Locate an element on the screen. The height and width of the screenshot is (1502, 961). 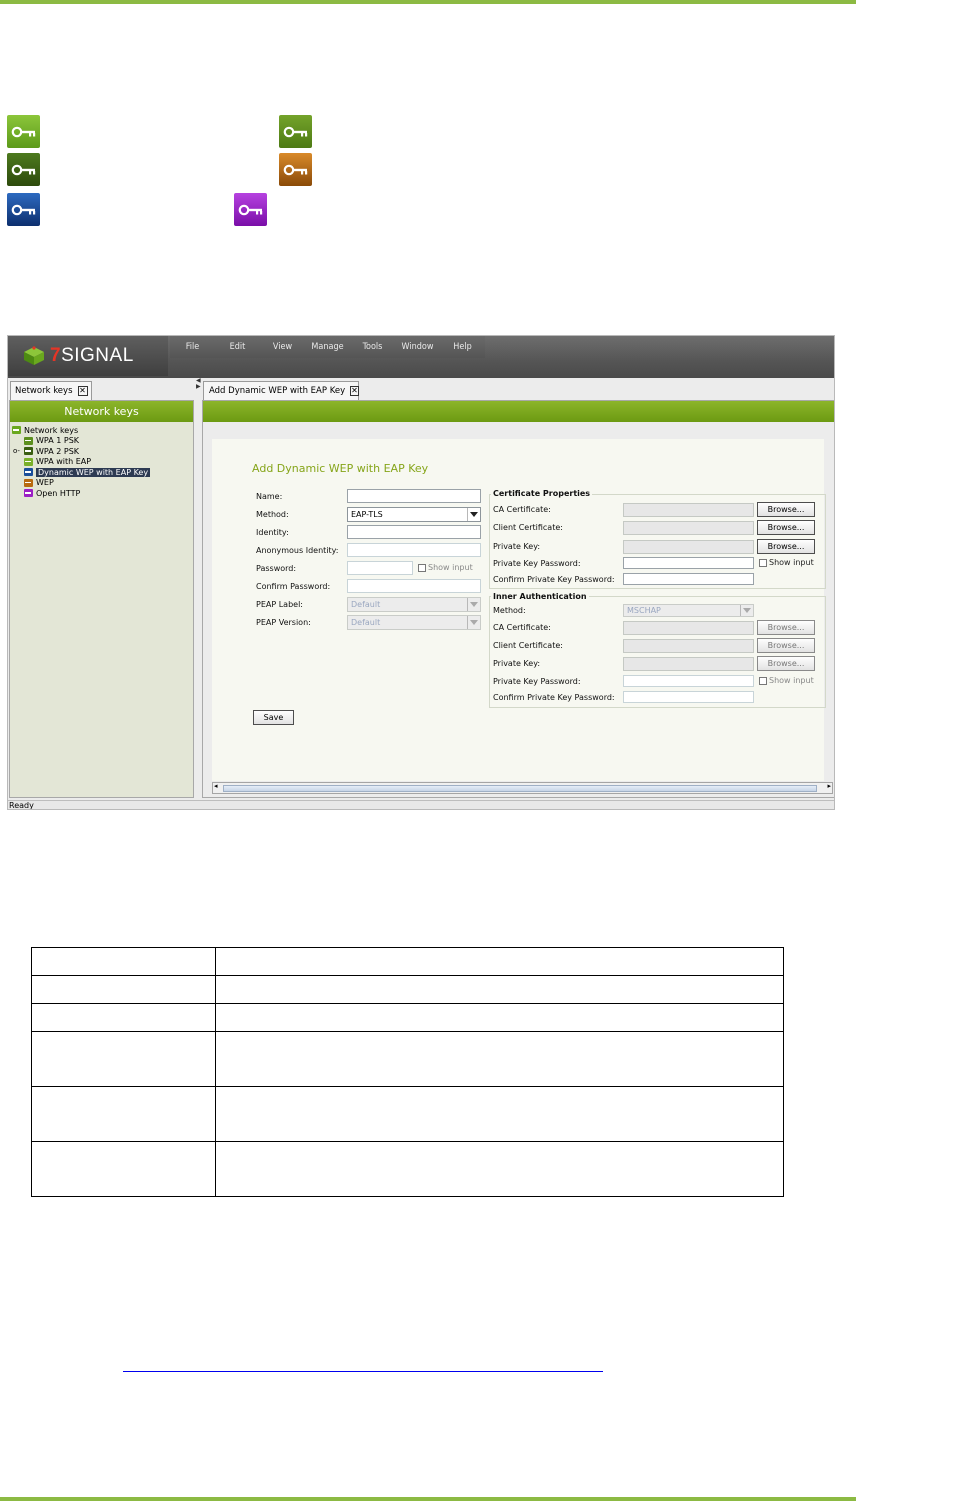
confirm-password-label: Confirm Password: is located at coordinates (293, 586).